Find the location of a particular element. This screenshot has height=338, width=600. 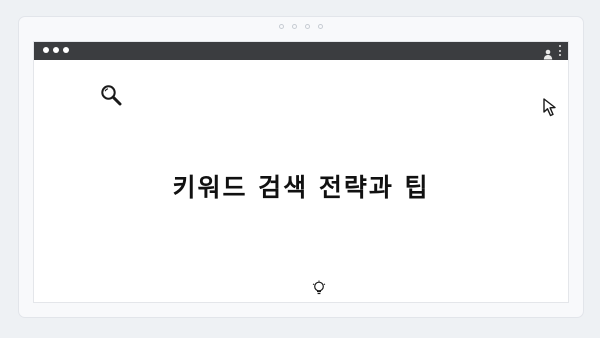

magnifier-icon is located at coordinates (111, 95).